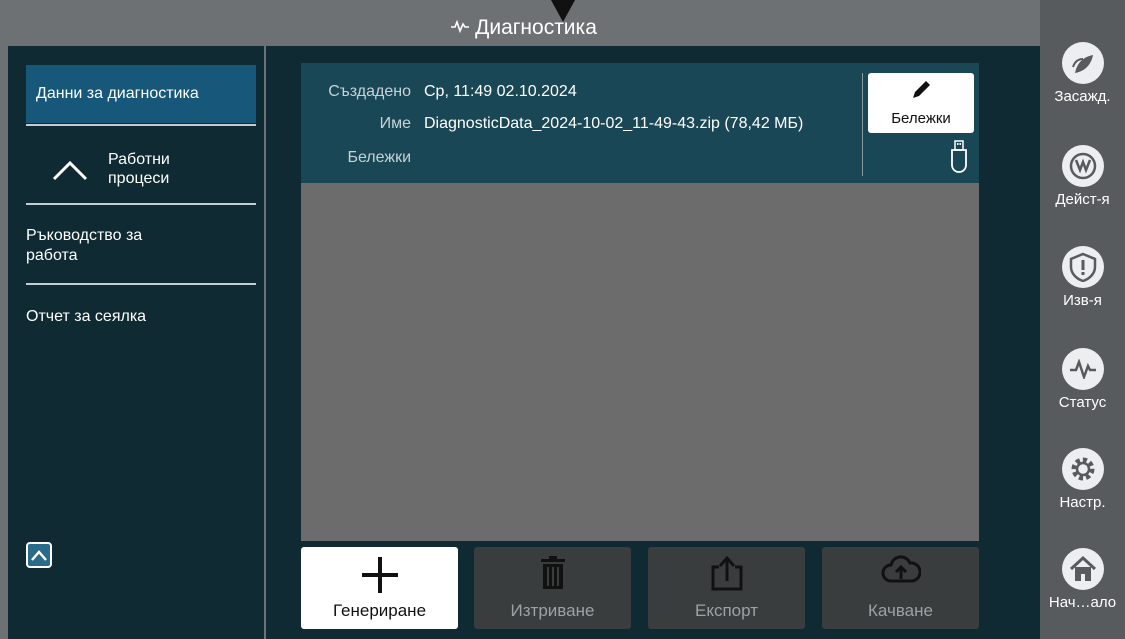 This screenshot has height=639, width=1125. What do you see at coordinates (379, 157) in the screenshot?
I see `notes-label: Бележки` at bounding box center [379, 157].